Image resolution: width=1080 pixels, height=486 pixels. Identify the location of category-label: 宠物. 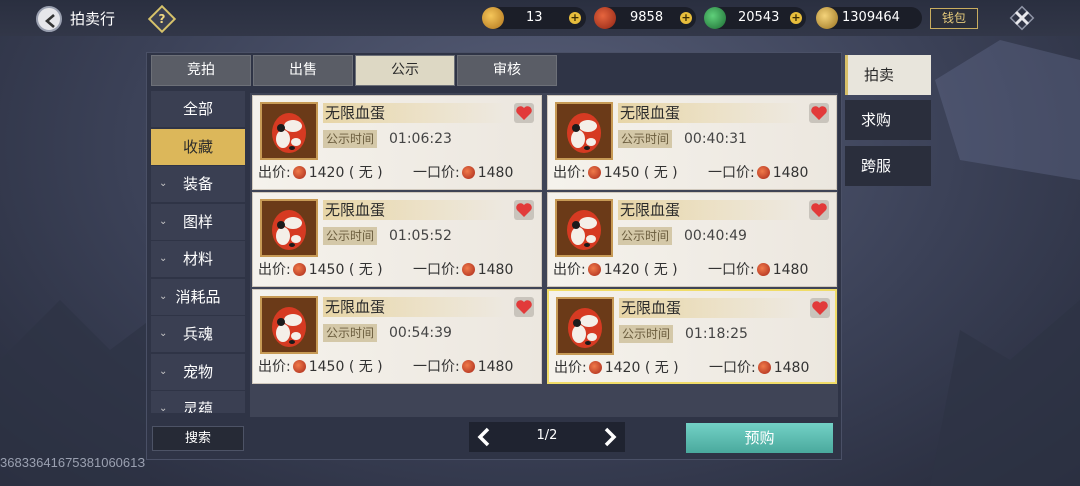
(197, 371).